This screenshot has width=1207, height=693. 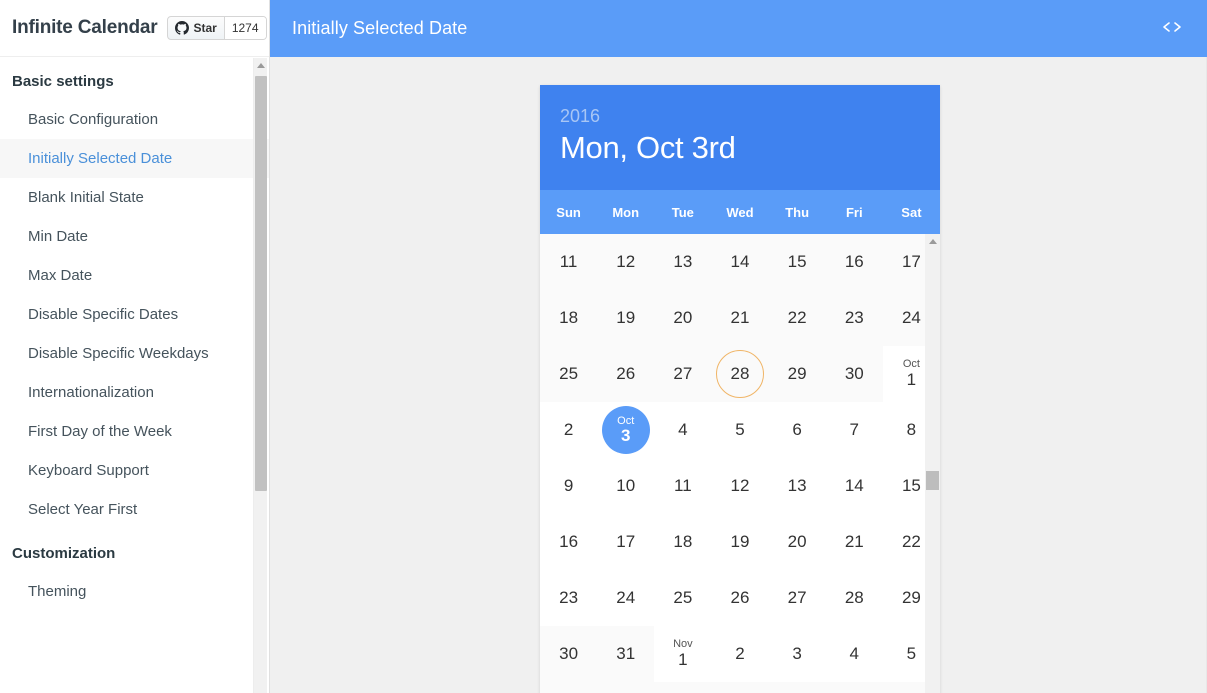 What do you see at coordinates (797, 212) in the screenshot?
I see `weekday-label: Thu` at bounding box center [797, 212].